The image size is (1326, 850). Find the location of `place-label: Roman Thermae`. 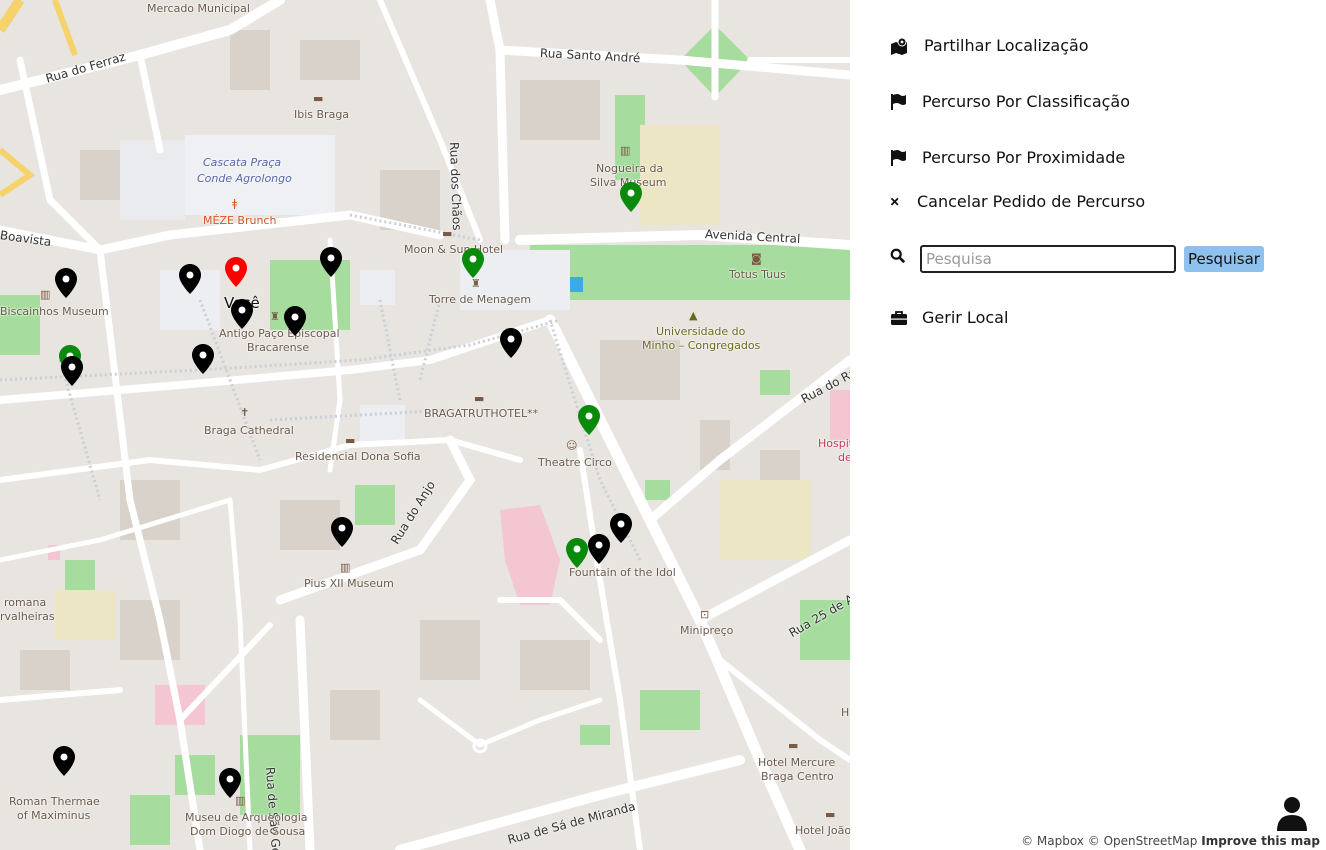

place-label: Roman Thermae is located at coordinates (54, 801).